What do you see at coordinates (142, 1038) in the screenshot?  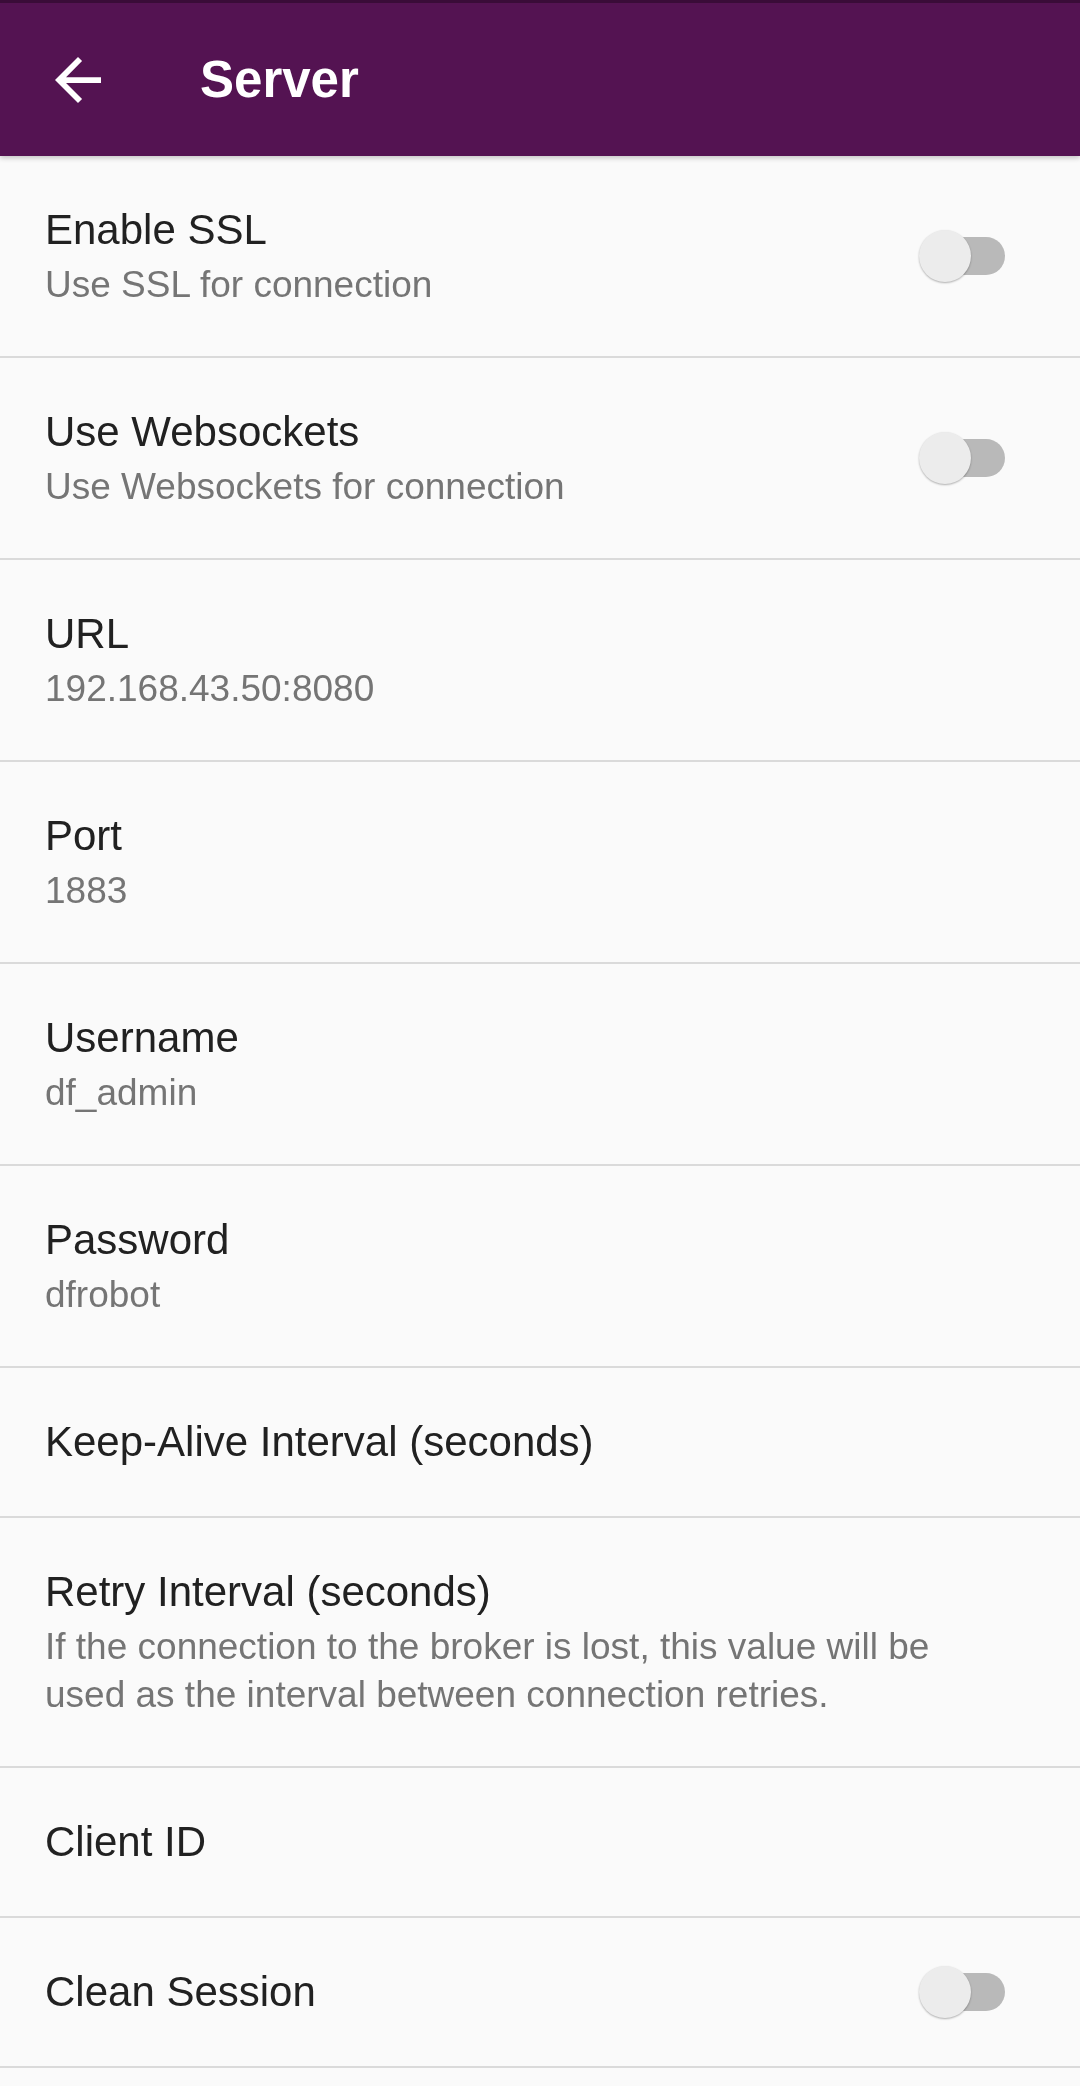 I see `preference-title: Username` at bounding box center [142, 1038].